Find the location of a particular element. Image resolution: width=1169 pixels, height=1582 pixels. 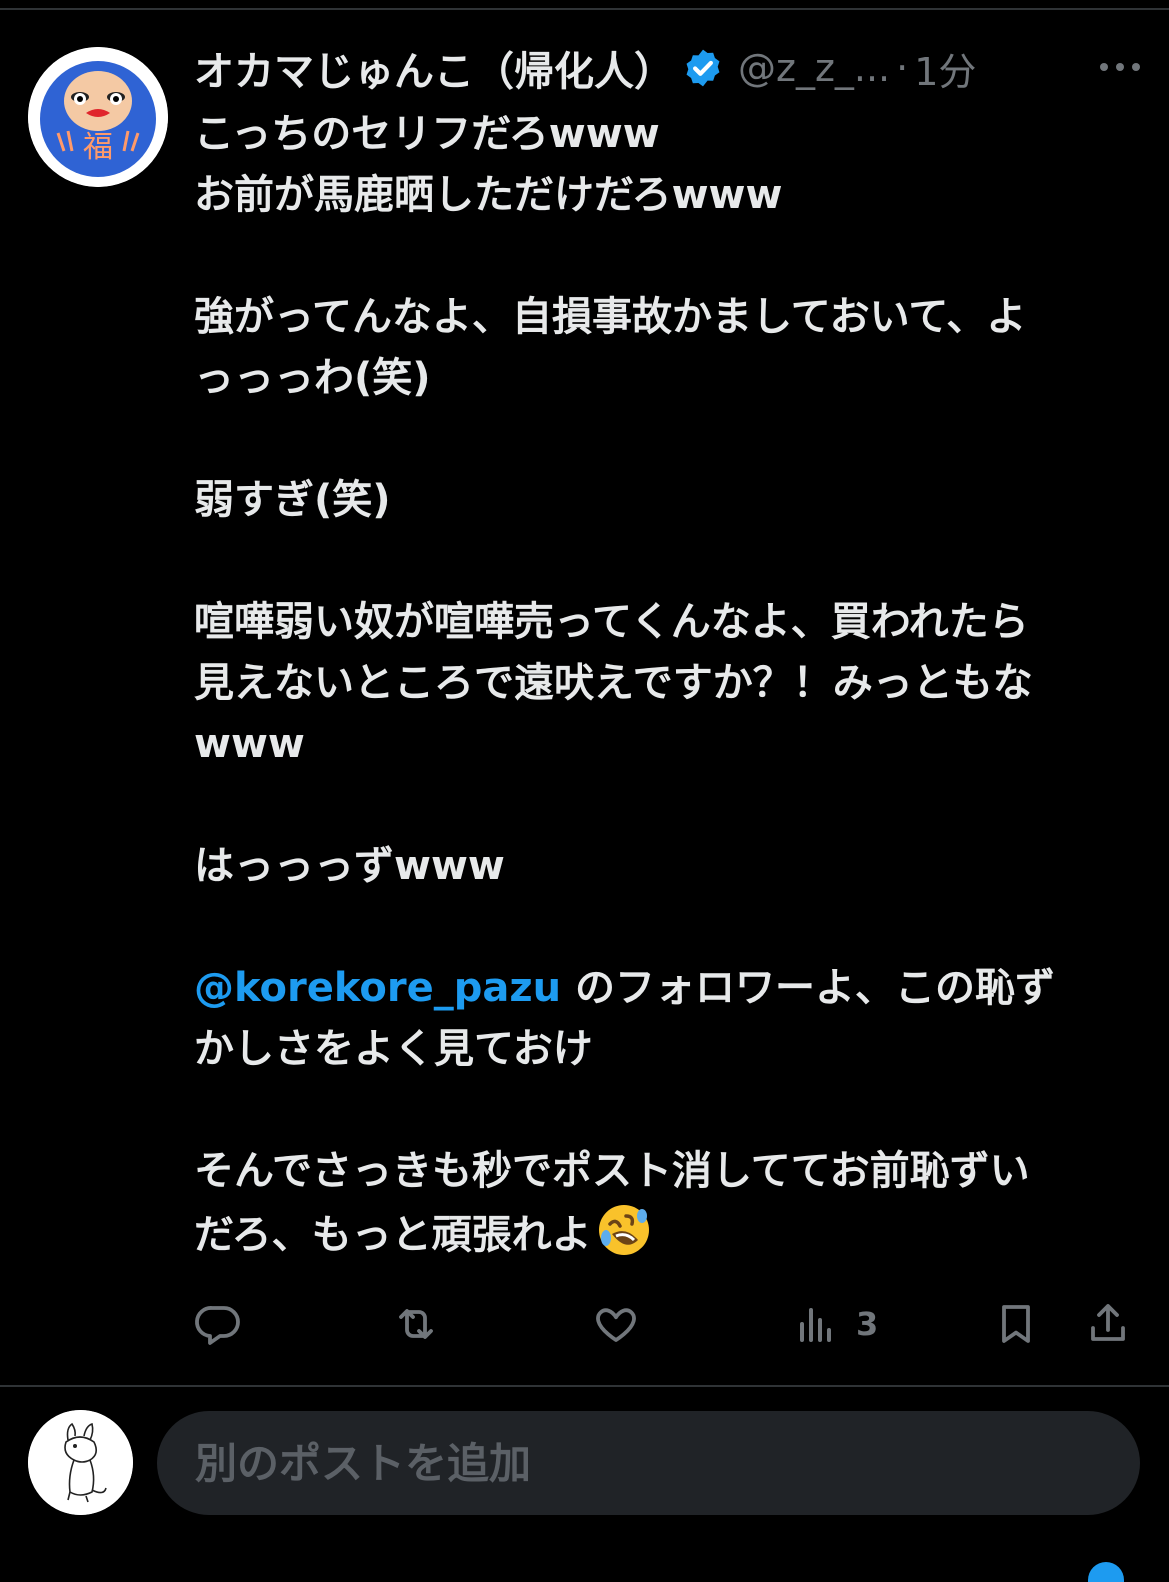

bookmark-button is located at coordinates (1016, 1324).